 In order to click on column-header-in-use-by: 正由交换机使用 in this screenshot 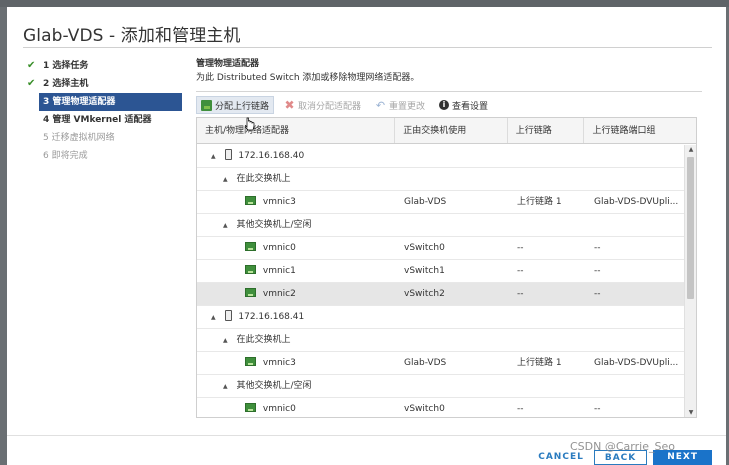, I will do `click(451, 130)`.